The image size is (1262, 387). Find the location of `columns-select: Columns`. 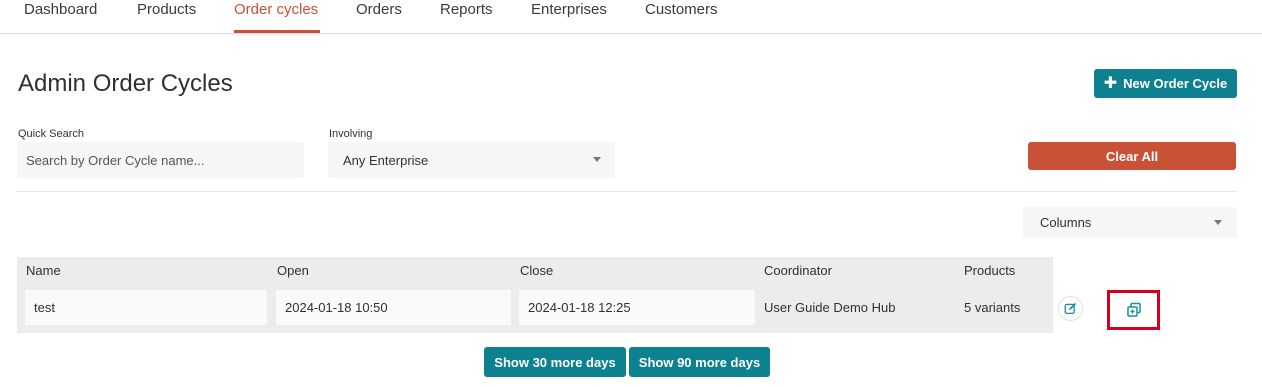

columns-select: Columns is located at coordinates (1130, 222).